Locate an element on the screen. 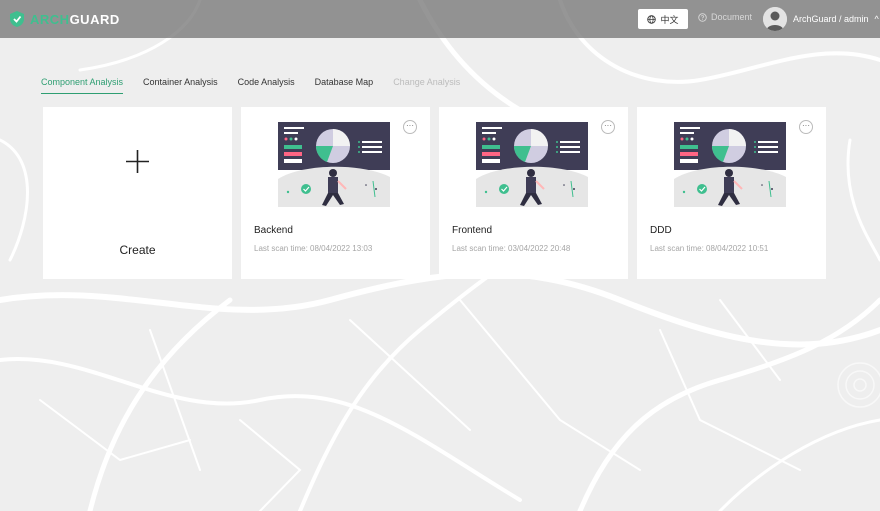 The height and width of the screenshot is (511, 880). tab-change-analysis: Change Analysis is located at coordinates (427, 82).